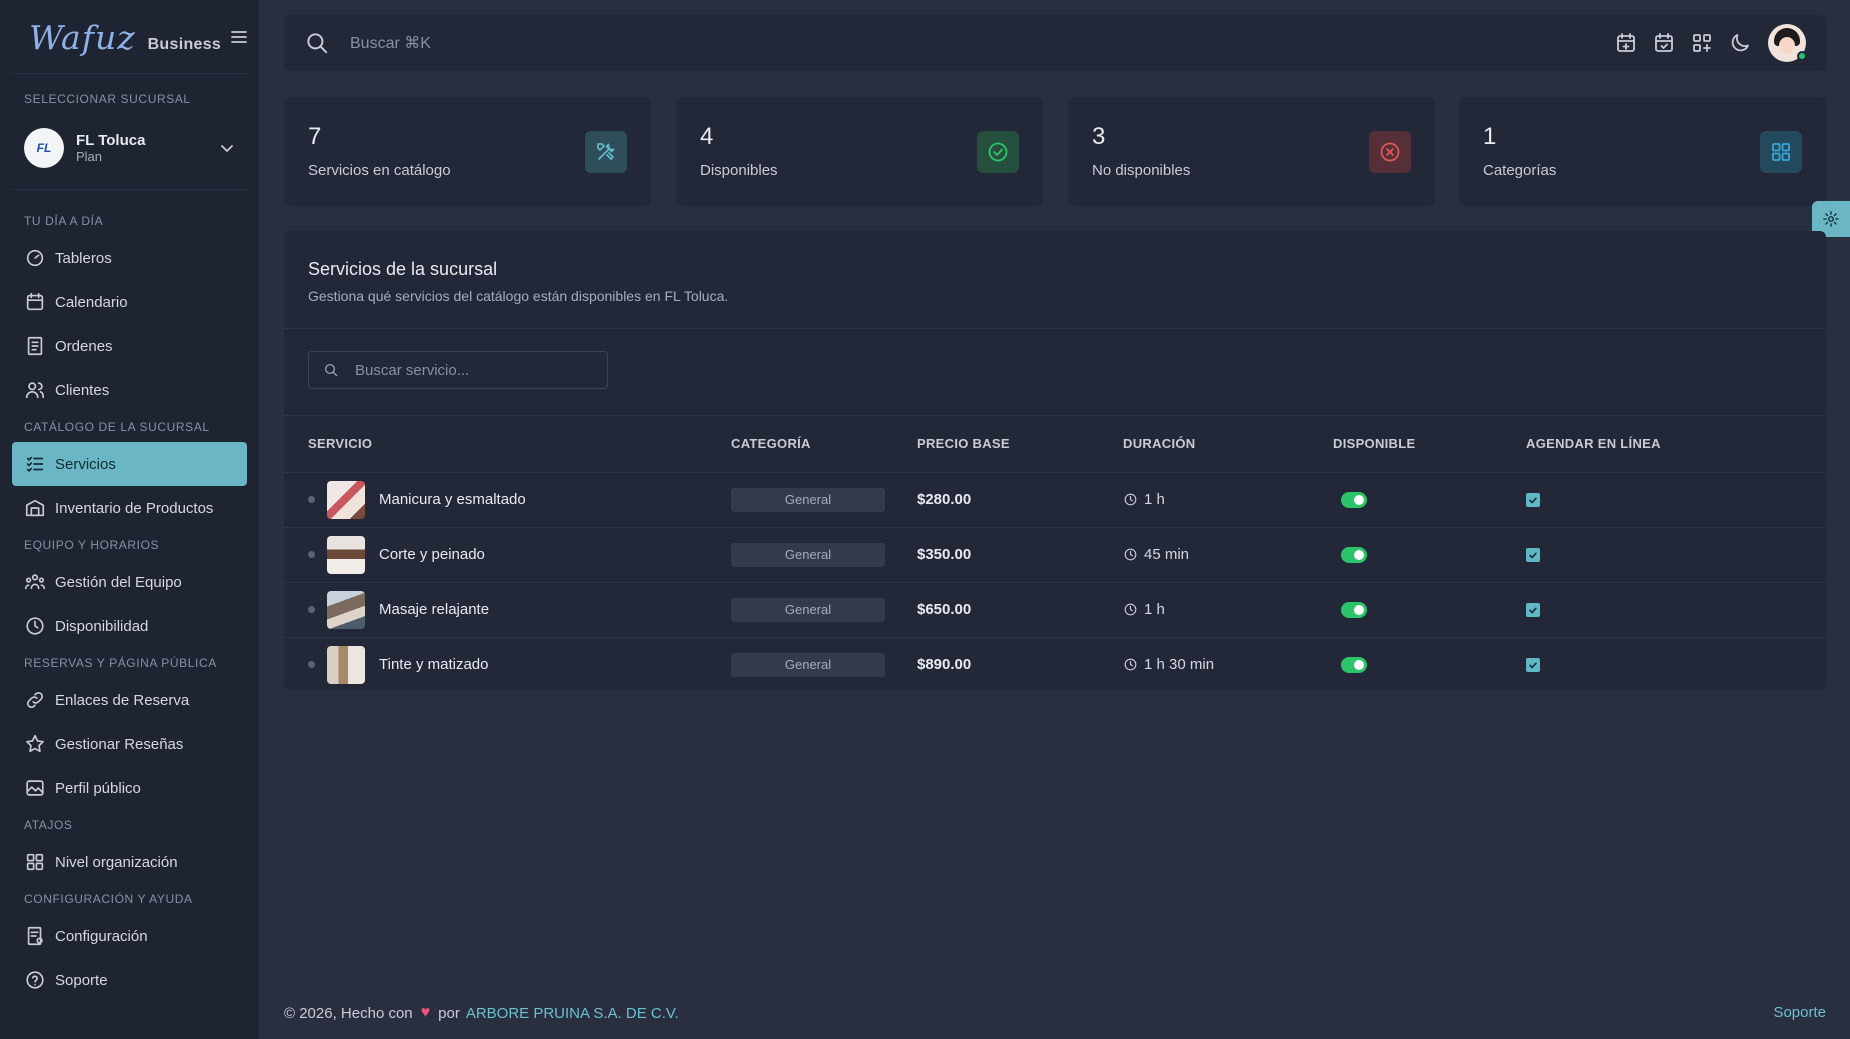 The width and height of the screenshot is (1850, 1039). Describe the element at coordinates (1802, 56) in the screenshot. I see `online-status-dot` at that location.